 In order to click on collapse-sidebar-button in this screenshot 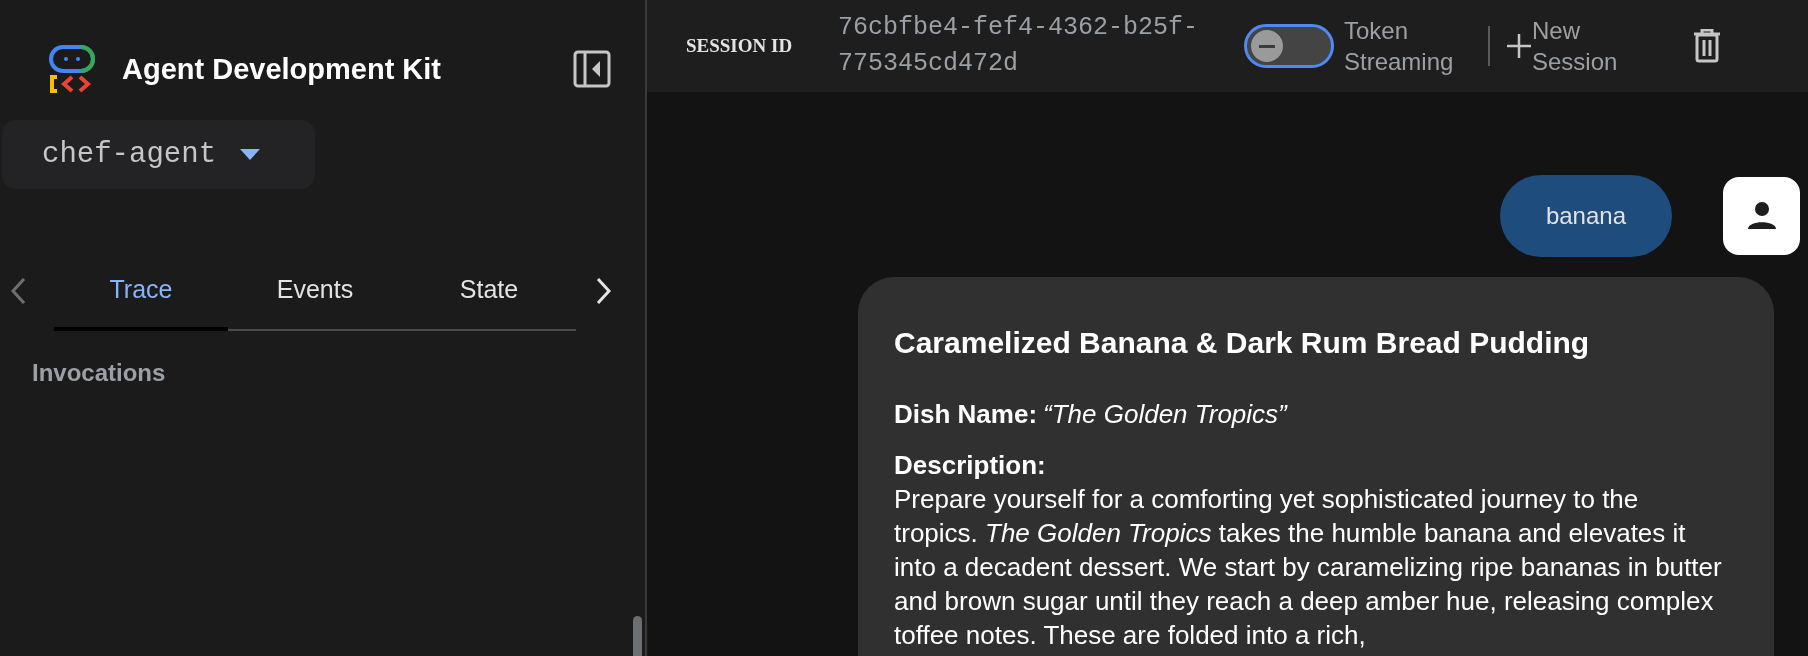, I will do `click(592, 69)`.